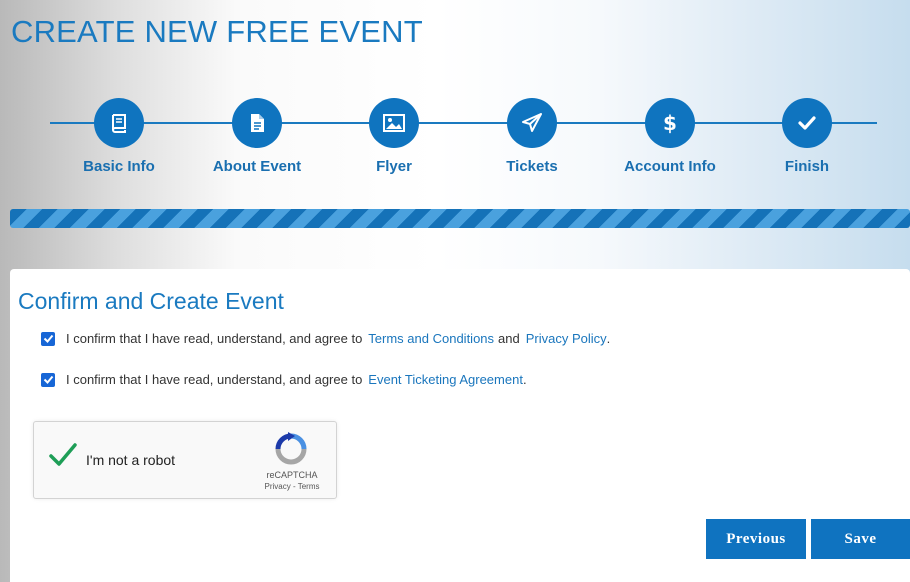  I want to click on recaptcha-checkbox, so click(63, 457).